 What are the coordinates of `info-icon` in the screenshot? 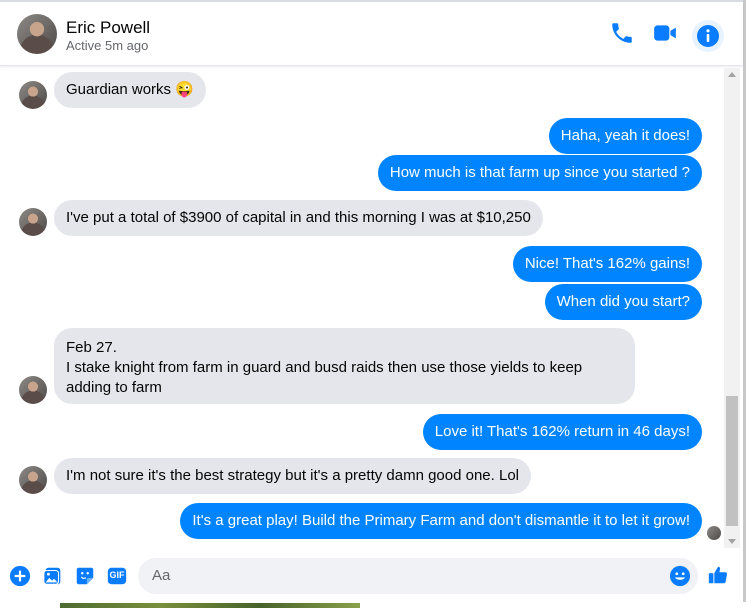 It's located at (708, 36).